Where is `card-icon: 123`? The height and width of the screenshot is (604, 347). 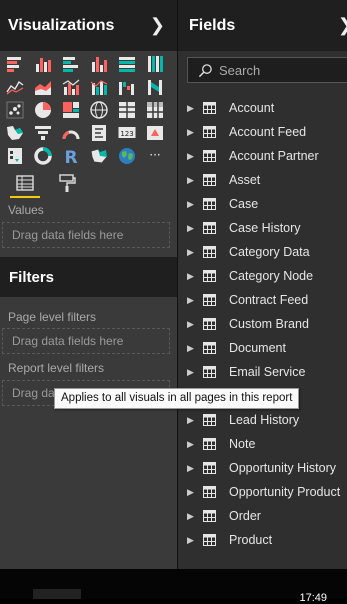
card-icon: 123 is located at coordinates (127, 133).